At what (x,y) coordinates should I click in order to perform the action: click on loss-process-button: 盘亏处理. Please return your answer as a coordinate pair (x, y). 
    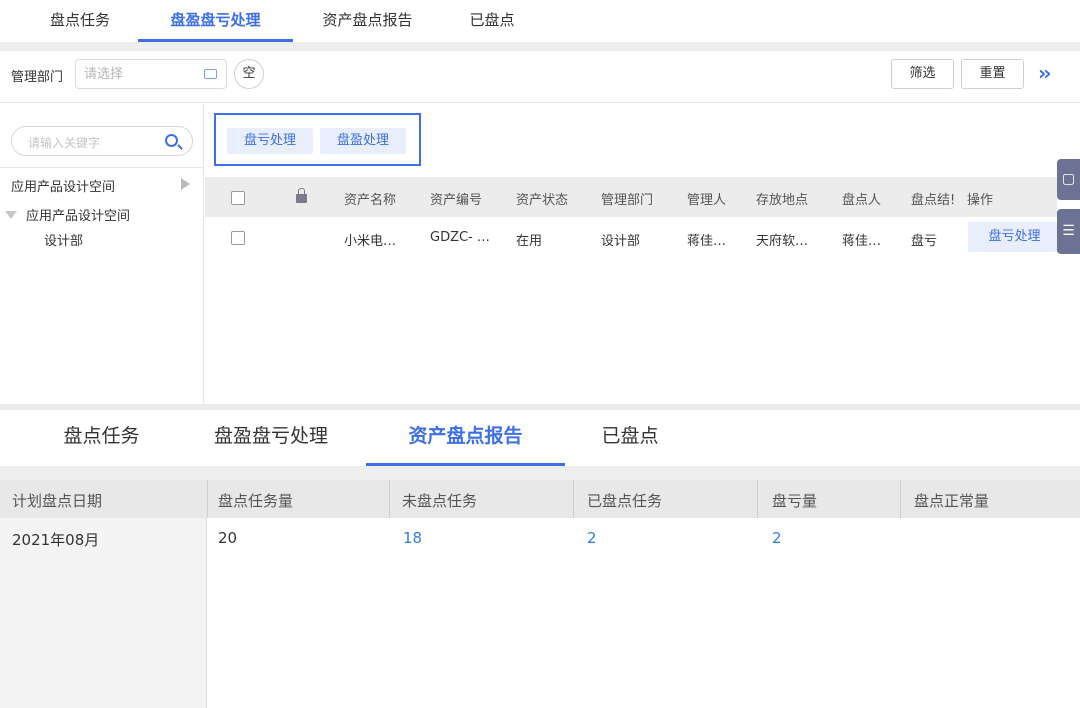
    Looking at the image, I should click on (270, 141).